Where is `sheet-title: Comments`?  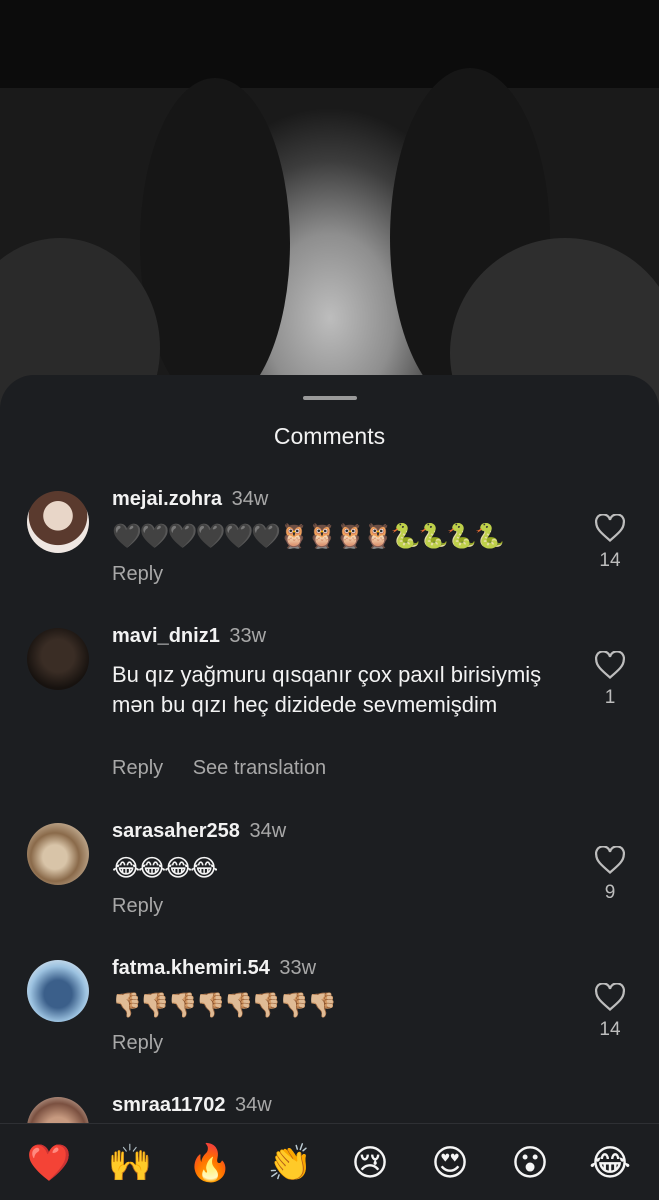
sheet-title: Comments is located at coordinates (329, 436).